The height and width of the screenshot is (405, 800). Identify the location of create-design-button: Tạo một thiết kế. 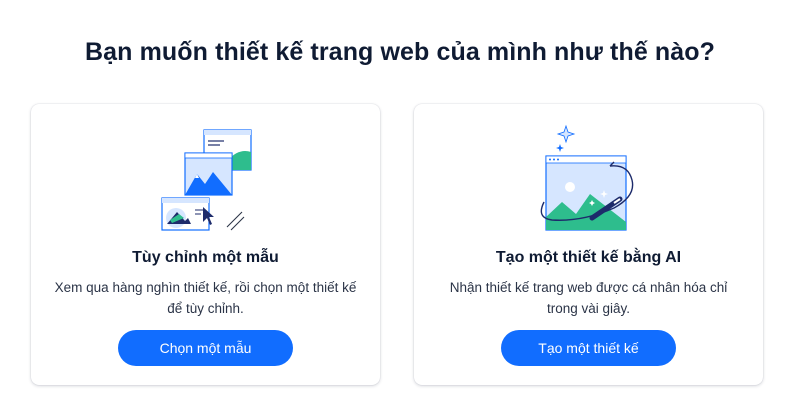
(588, 348).